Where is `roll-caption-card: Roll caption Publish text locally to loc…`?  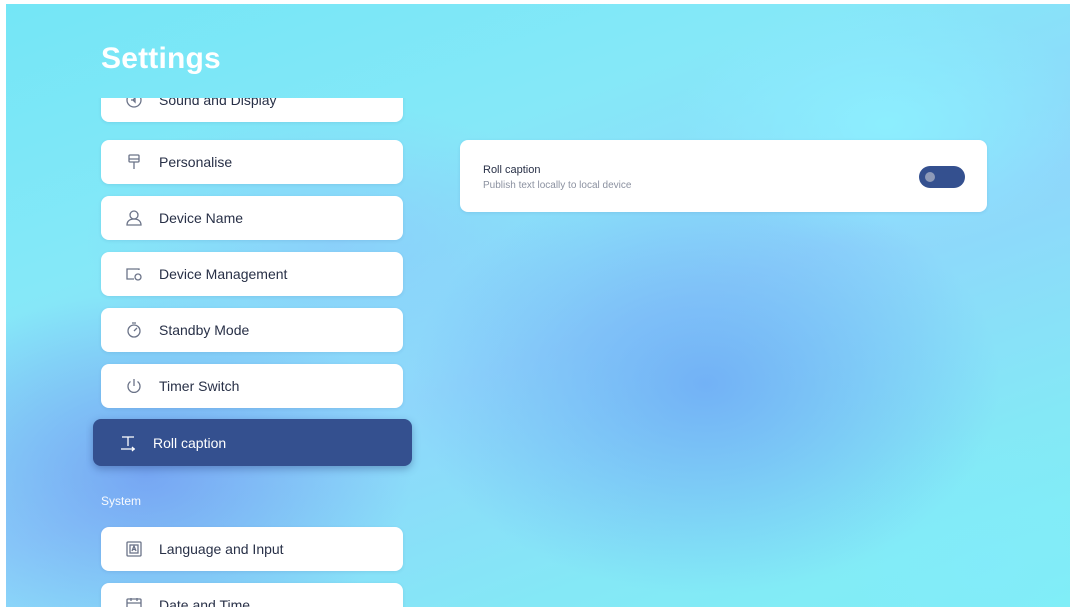
roll-caption-card: Roll caption Publish text locally to loc… is located at coordinates (723, 176).